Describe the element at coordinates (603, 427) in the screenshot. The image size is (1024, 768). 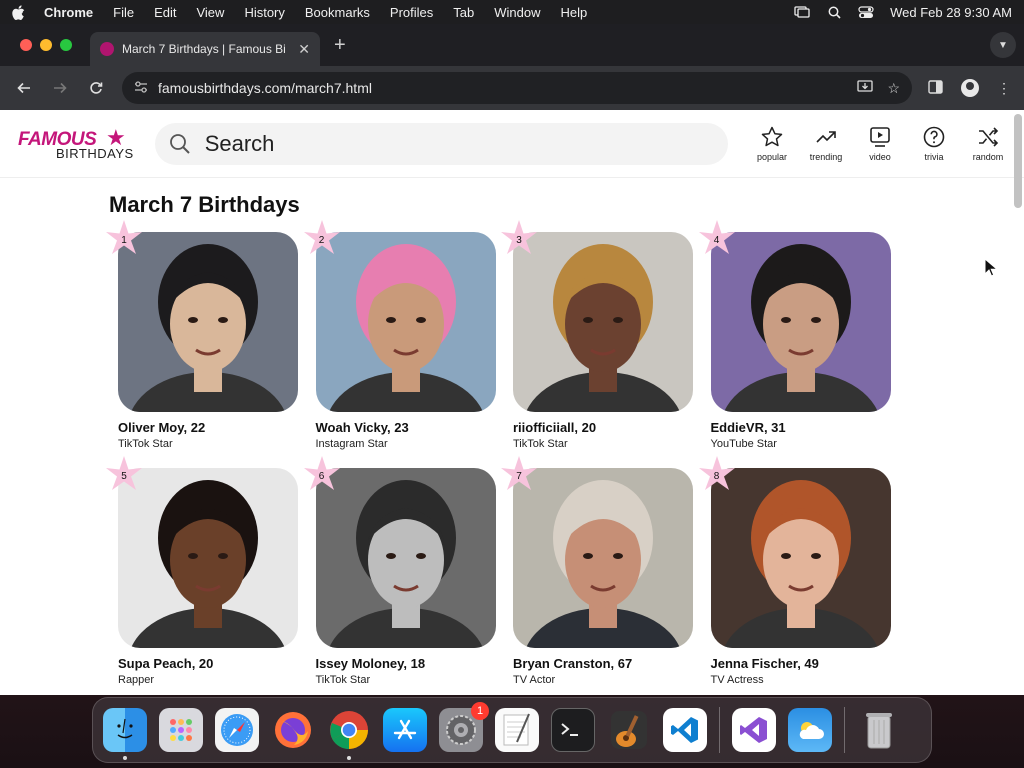
I see `celebrity-name: riiofficiiall, 20` at that location.